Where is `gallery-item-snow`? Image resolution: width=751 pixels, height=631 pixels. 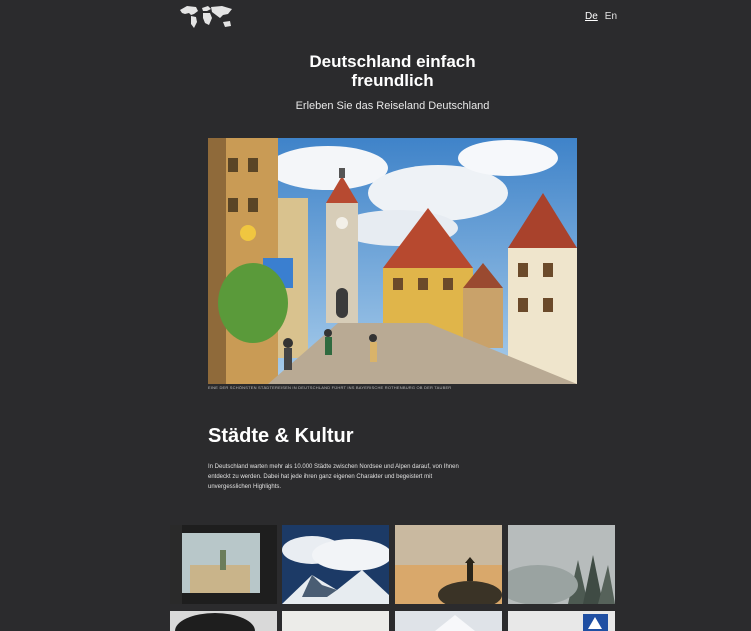 gallery-item-snow is located at coordinates (335, 621).